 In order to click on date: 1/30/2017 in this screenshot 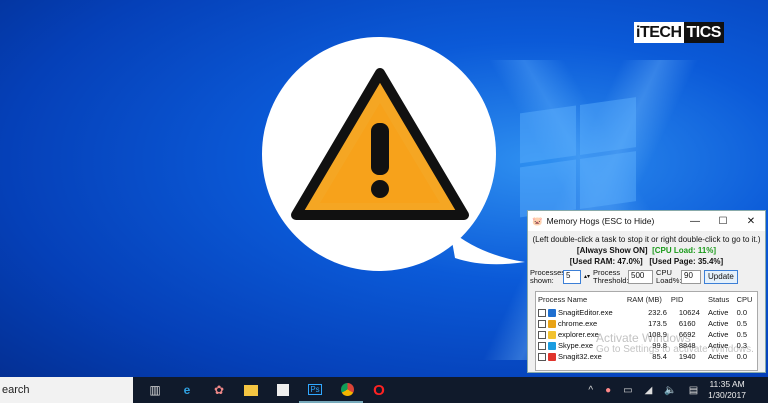, I will do `click(727, 395)`.